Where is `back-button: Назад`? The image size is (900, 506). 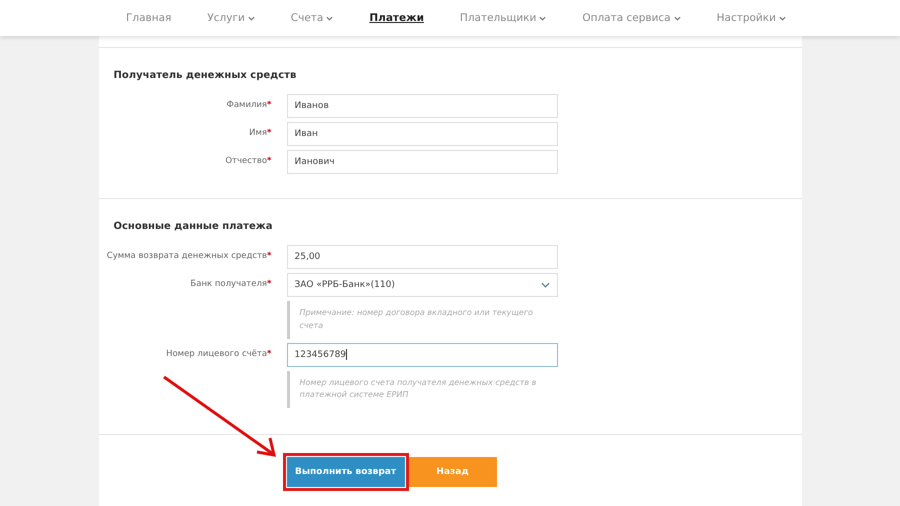
back-button: Назад is located at coordinates (452, 472).